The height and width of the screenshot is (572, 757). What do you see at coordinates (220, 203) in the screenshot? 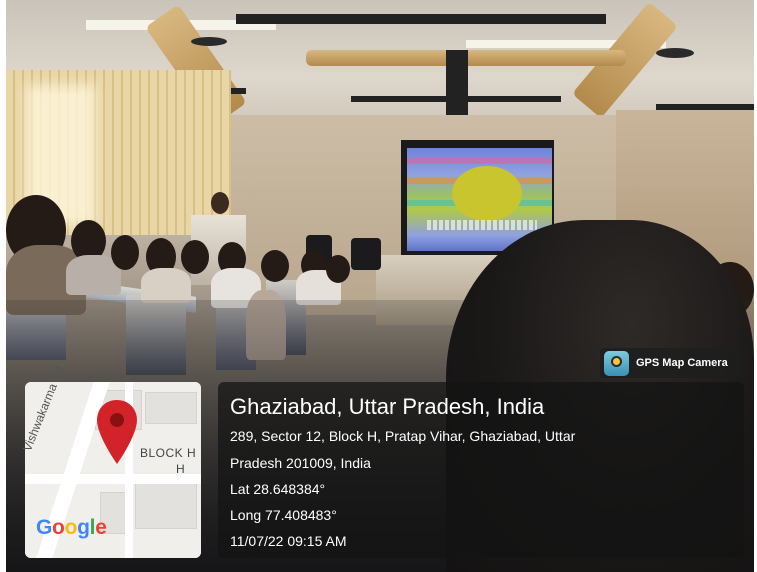
I see `speaker` at bounding box center [220, 203].